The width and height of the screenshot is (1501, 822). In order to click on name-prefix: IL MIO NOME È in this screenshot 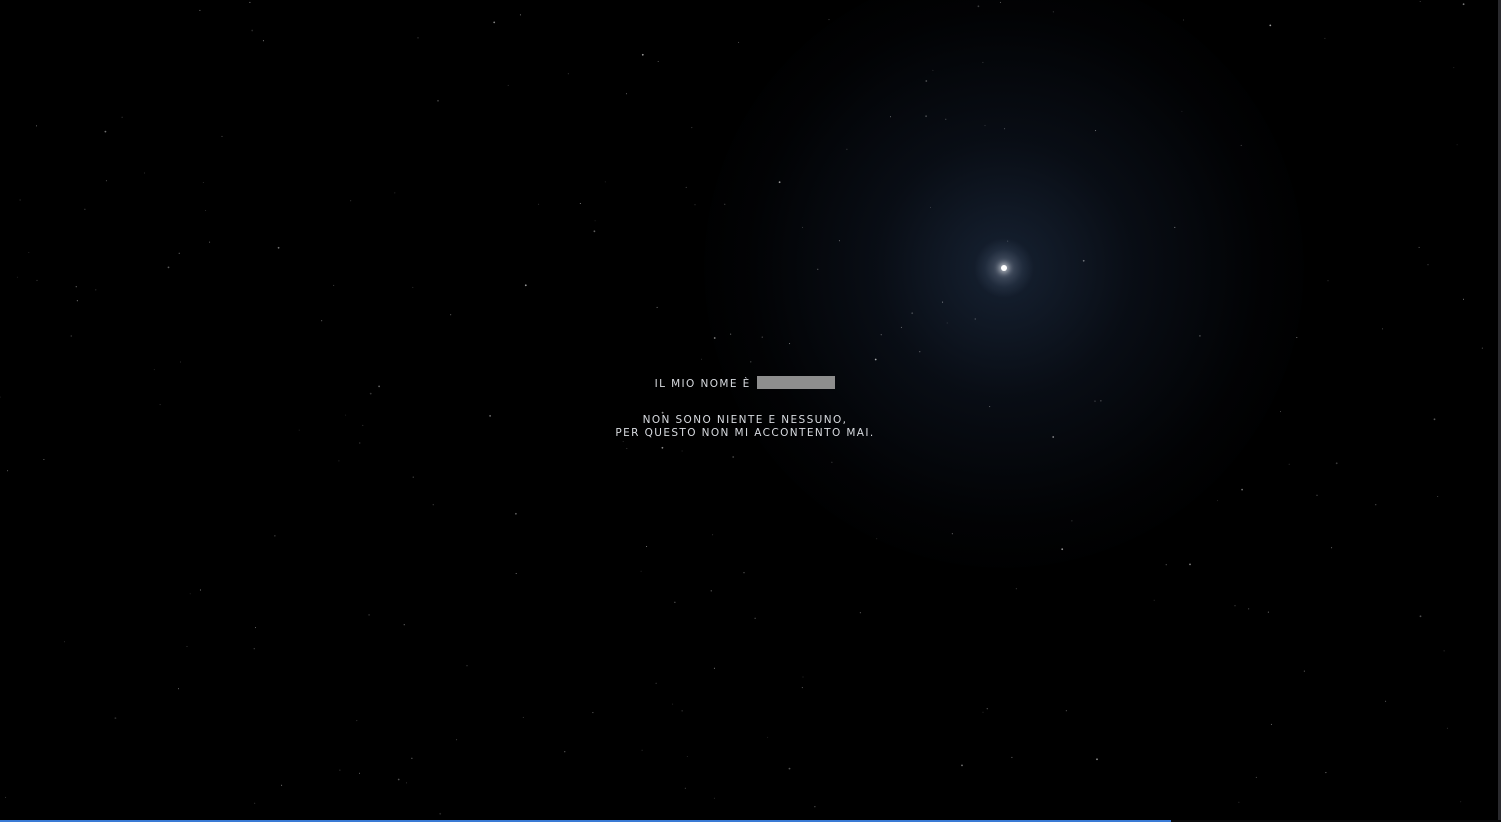, I will do `click(702, 384)`.